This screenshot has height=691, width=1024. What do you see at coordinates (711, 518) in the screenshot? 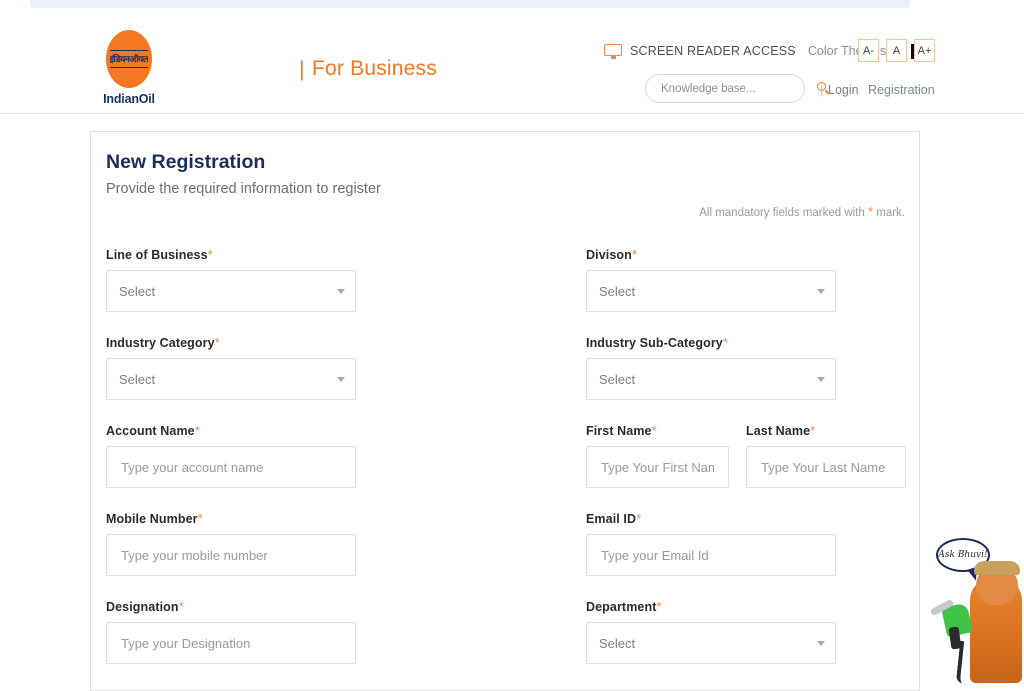
I see `email-id-label: Email ID*` at bounding box center [711, 518].